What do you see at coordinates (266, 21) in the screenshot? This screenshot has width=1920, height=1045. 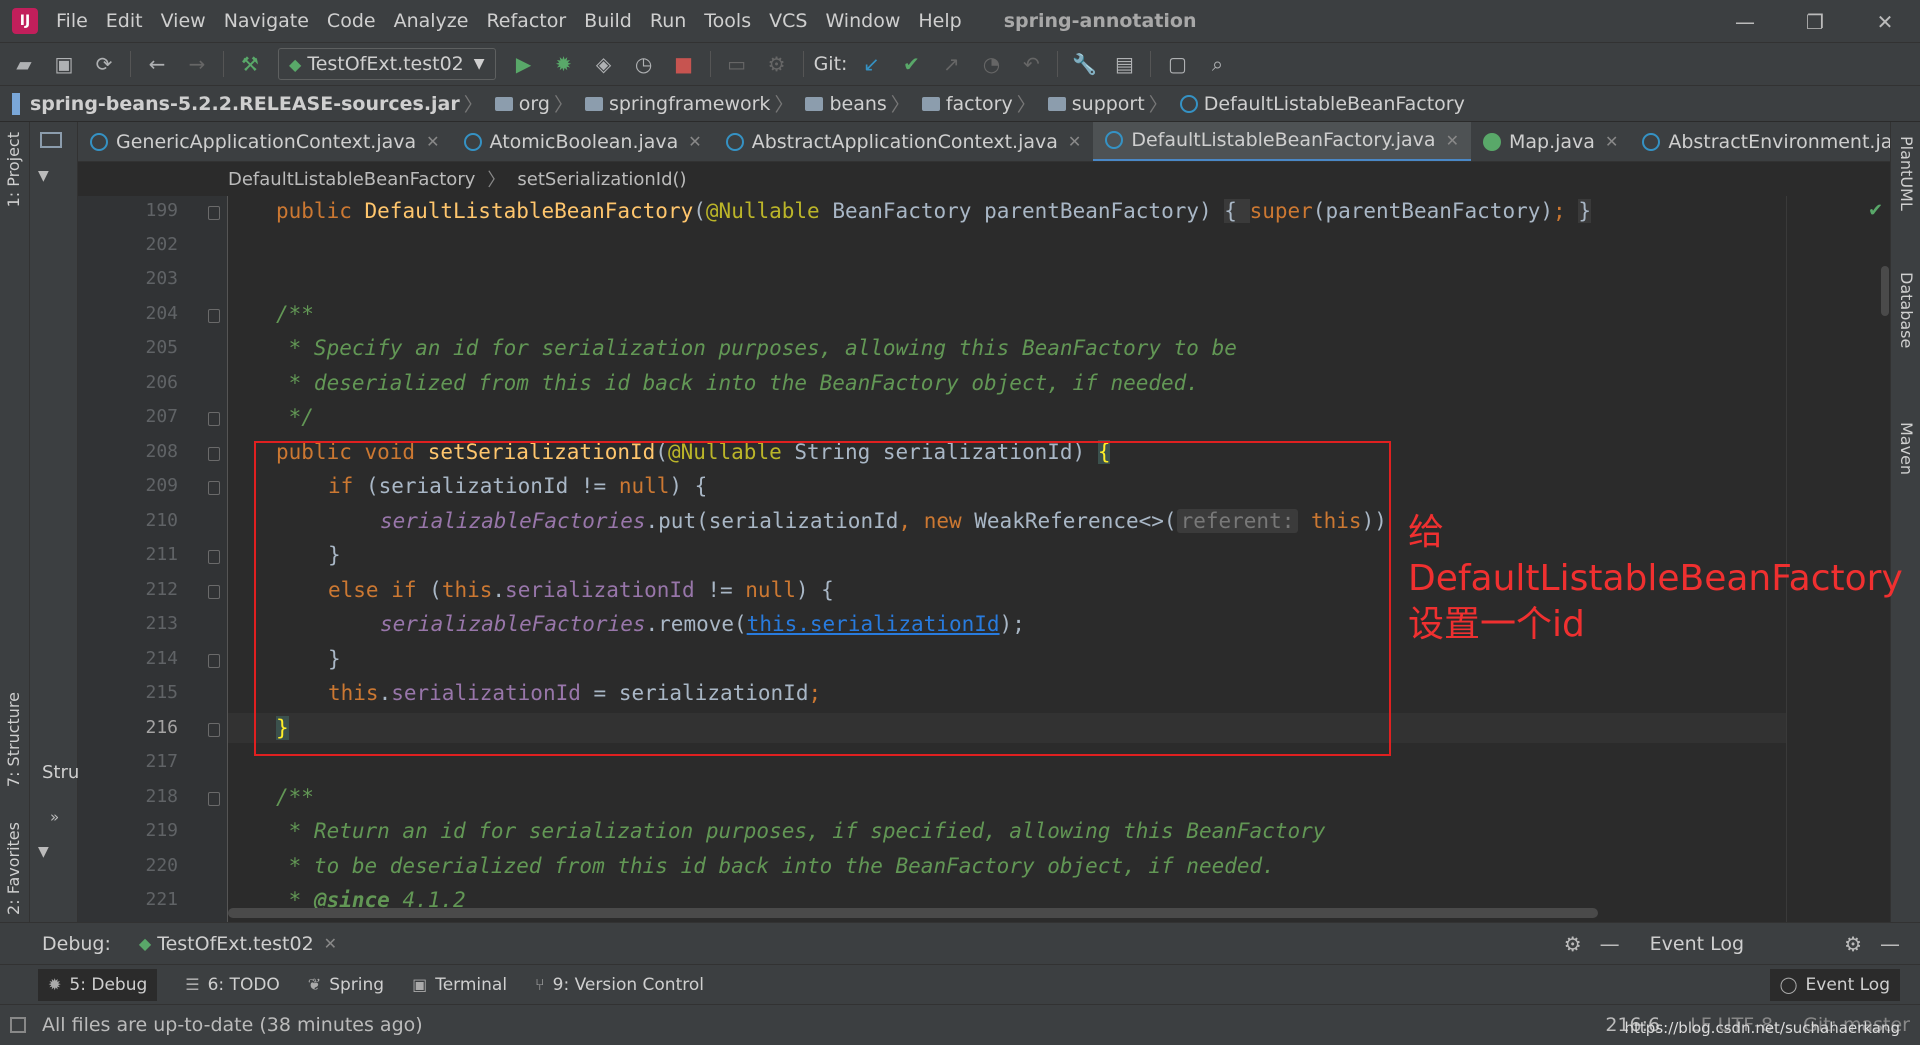 I see `menu-navigate: Navigate` at bounding box center [266, 21].